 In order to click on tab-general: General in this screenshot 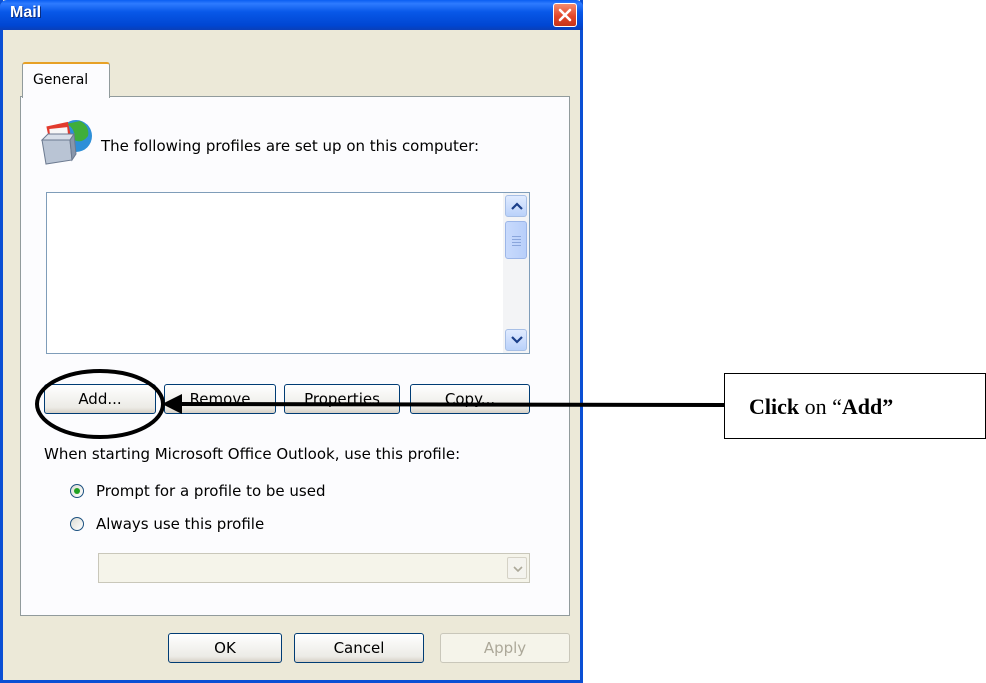, I will do `click(66, 80)`.